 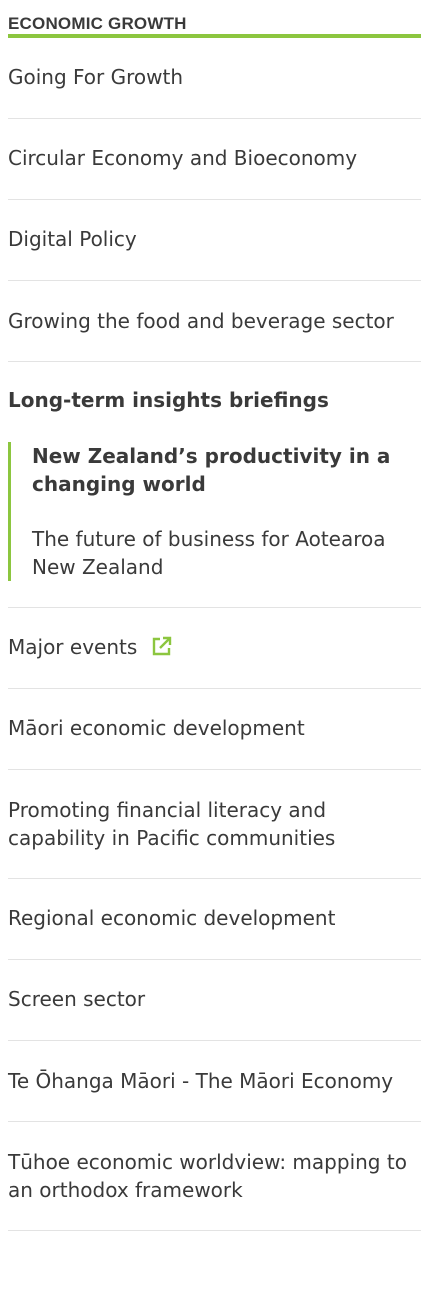 I want to click on nav-item-major-events-label: Major events, so click(x=73, y=647).